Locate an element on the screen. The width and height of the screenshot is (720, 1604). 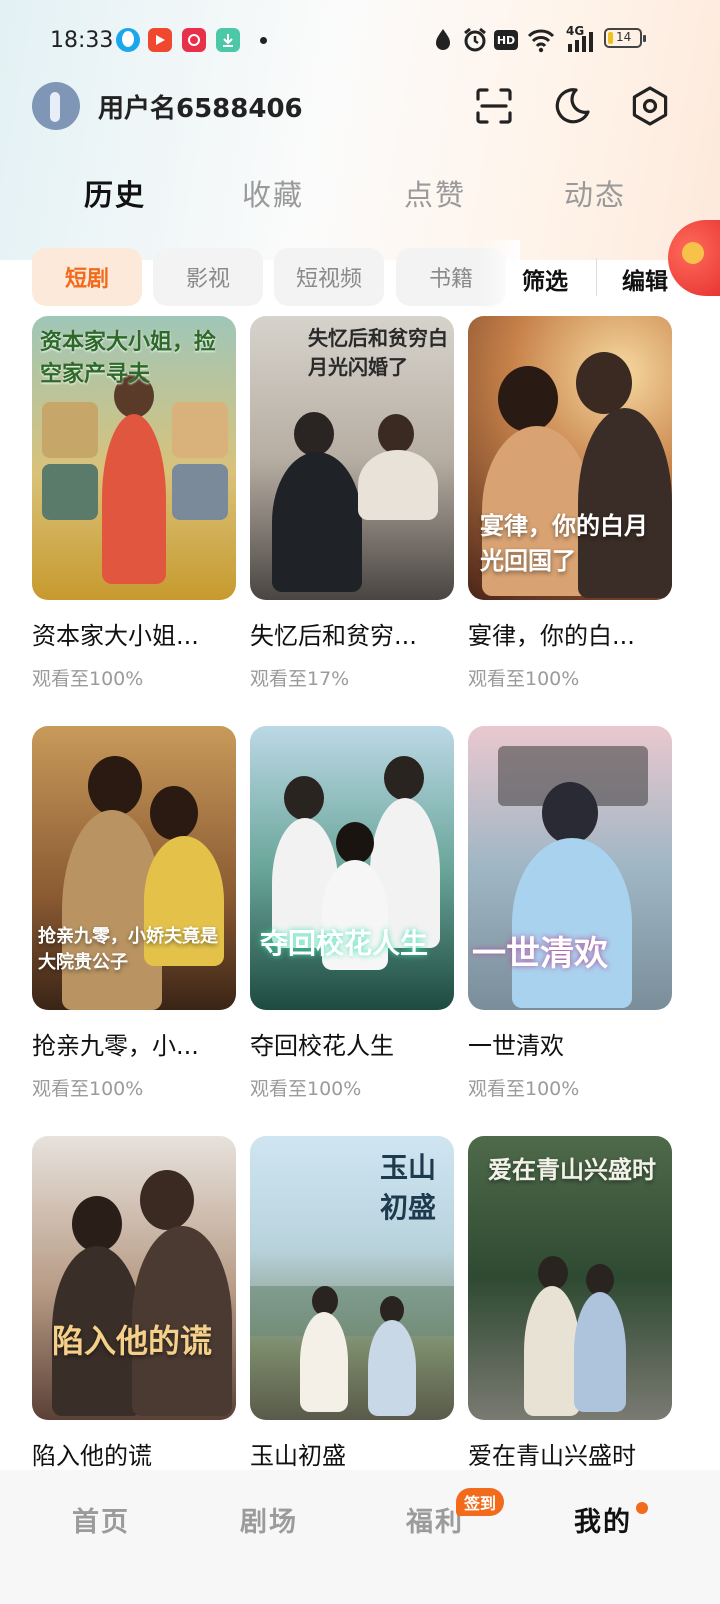
drama-poster: 宴律，你的白月光回国了 is located at coordinates (570, 458).